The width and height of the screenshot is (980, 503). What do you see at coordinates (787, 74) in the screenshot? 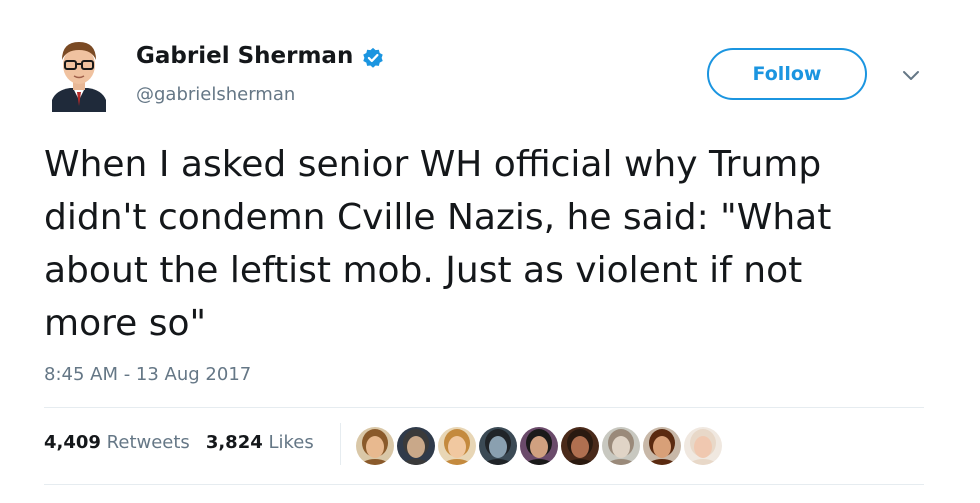
I see `follow-button: Follow` at bounding box center [787, 74].